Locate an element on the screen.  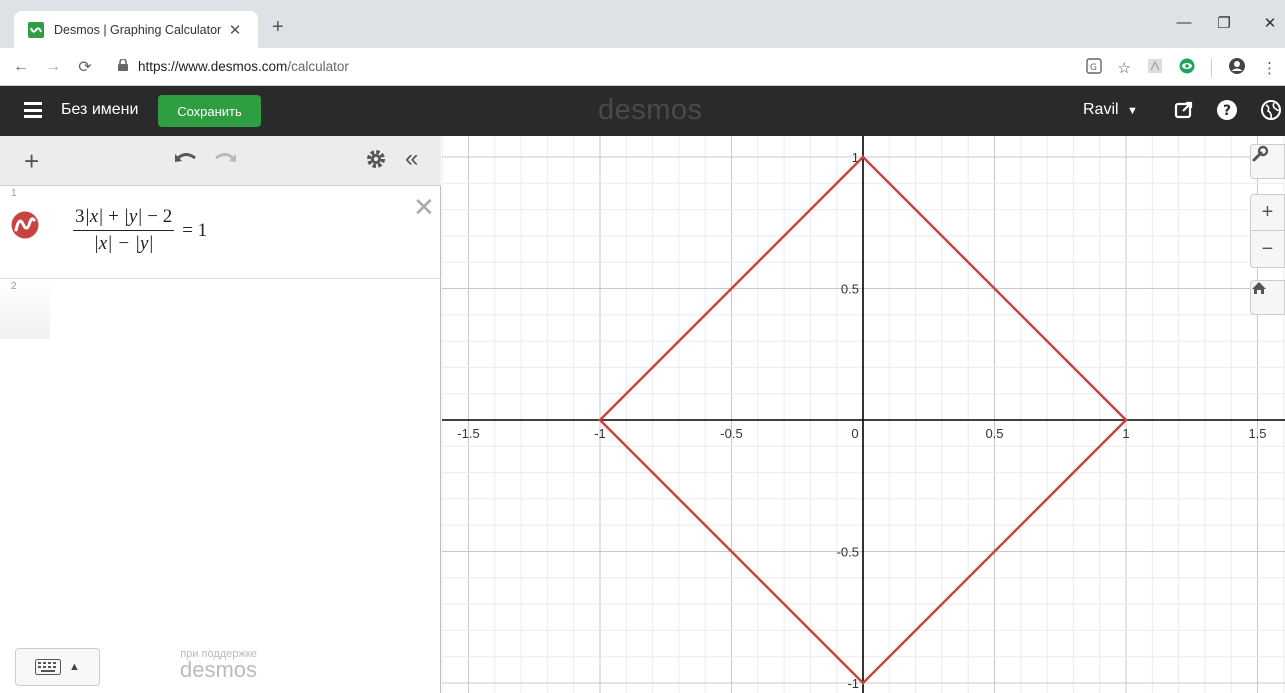
numerator-term: − 2 is located at coordinates (157, 216).